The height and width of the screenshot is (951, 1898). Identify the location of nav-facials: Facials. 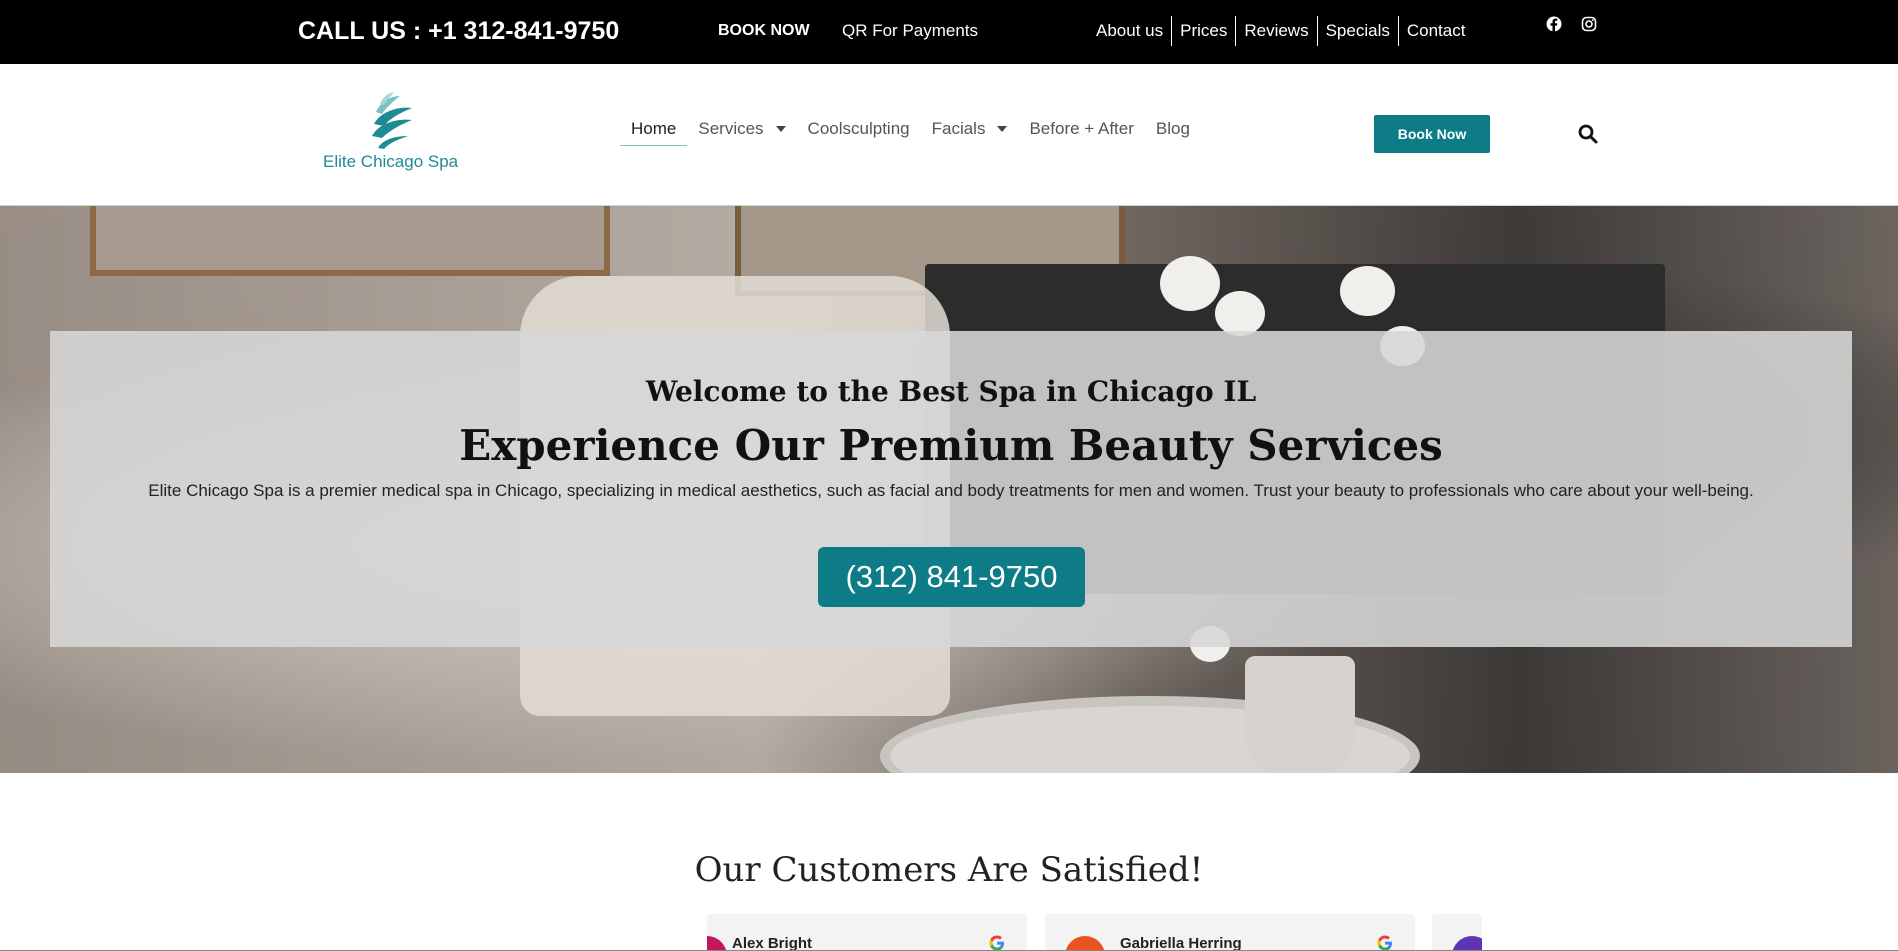
(970, 129).